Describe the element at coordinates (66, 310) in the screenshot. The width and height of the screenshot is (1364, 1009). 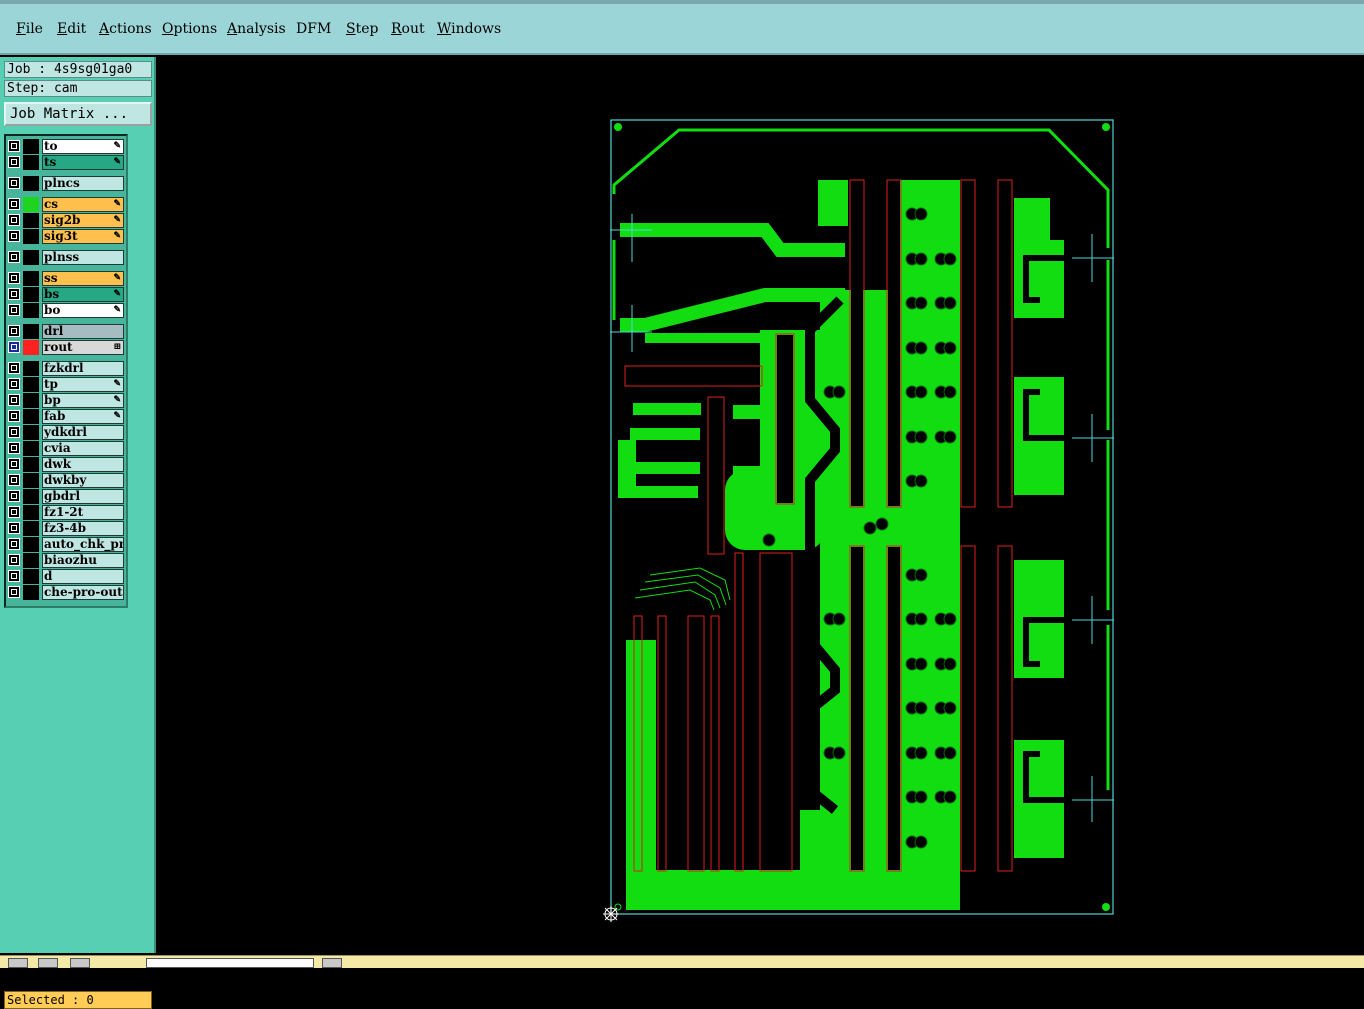
I see `layer-row-bo: bo ✎` at that location.